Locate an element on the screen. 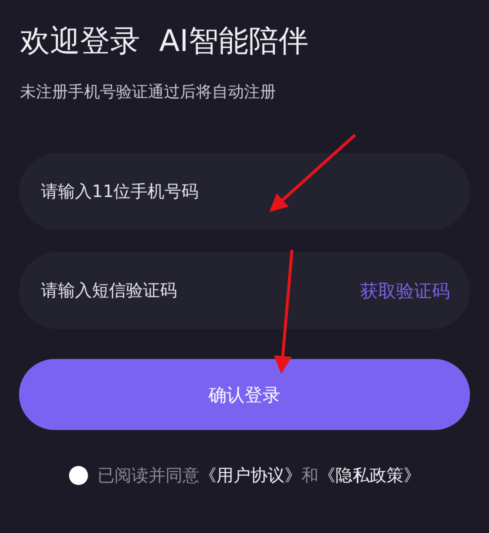 The height and width of the screenshot is (533, 489). user-agreement-link: 《用户协议》 is located at coordinates (251, 476).